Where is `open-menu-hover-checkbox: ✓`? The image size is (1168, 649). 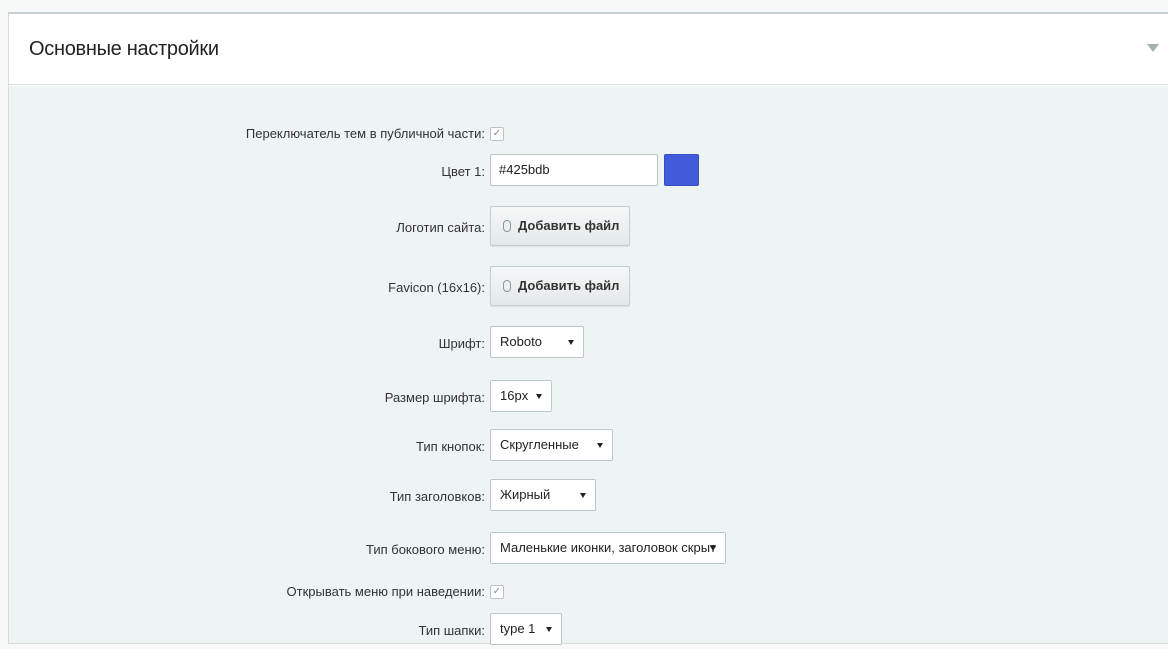 open-menu-hover-checkbox: ✓ is located at coordinates (497, 592).